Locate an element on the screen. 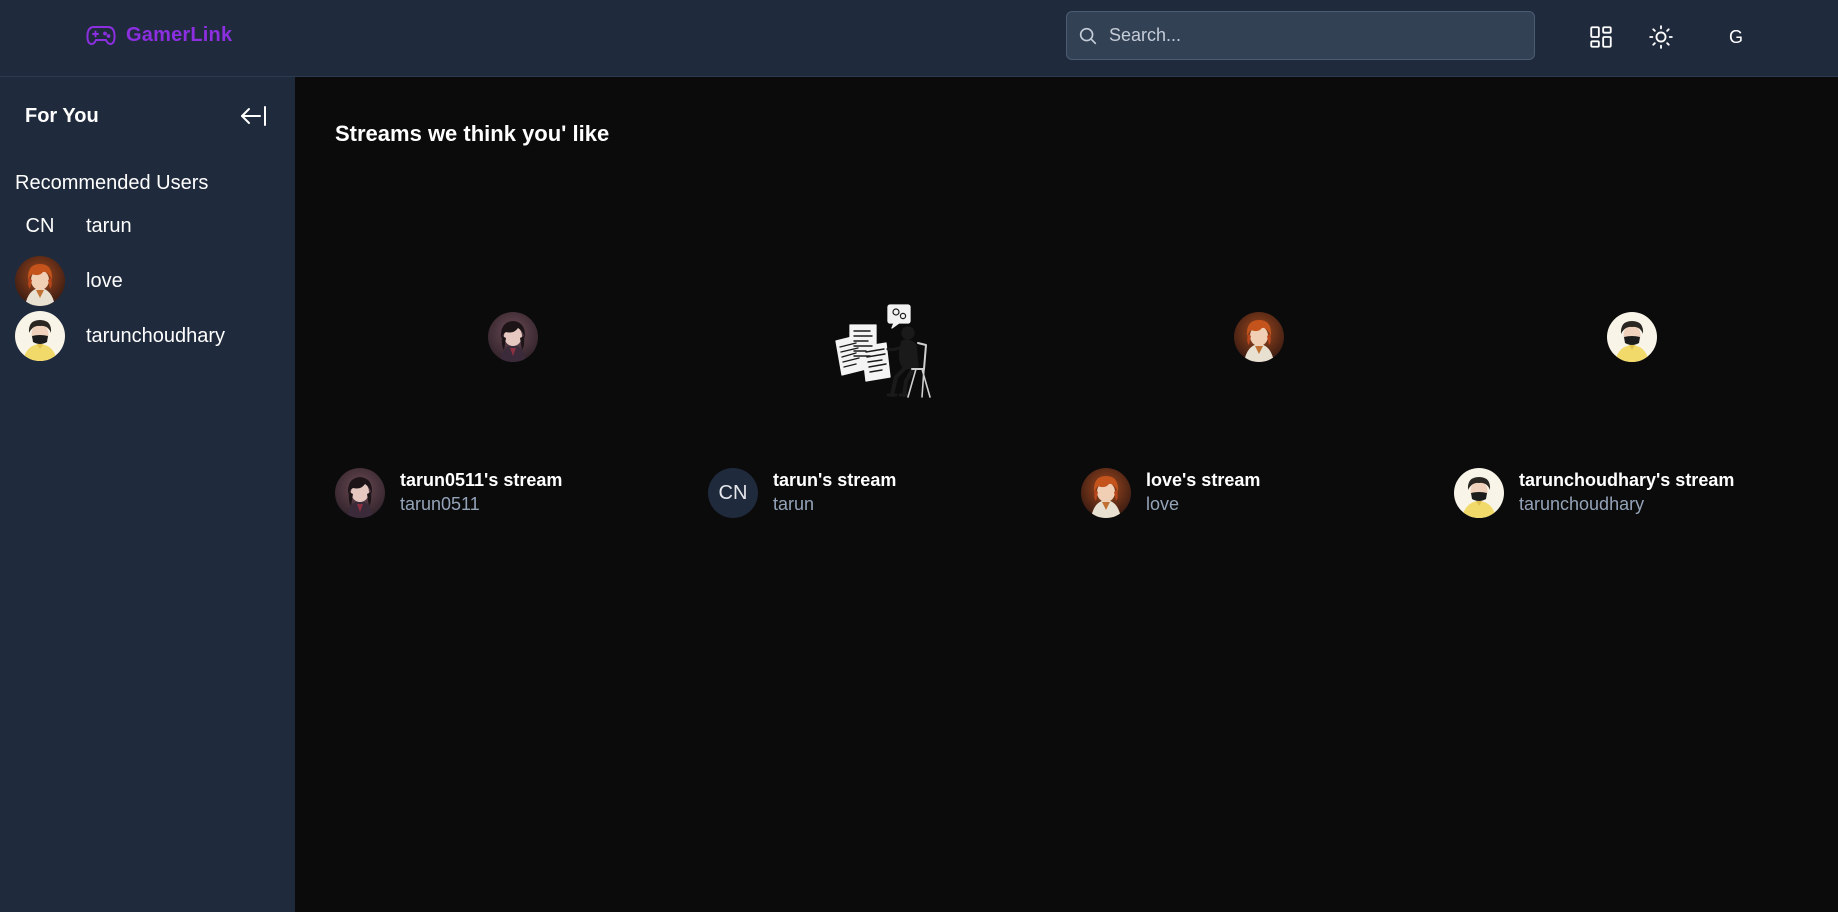 The image size is (1838, 912). stream-card: love's stream love is located at coordinates (1246, 382).